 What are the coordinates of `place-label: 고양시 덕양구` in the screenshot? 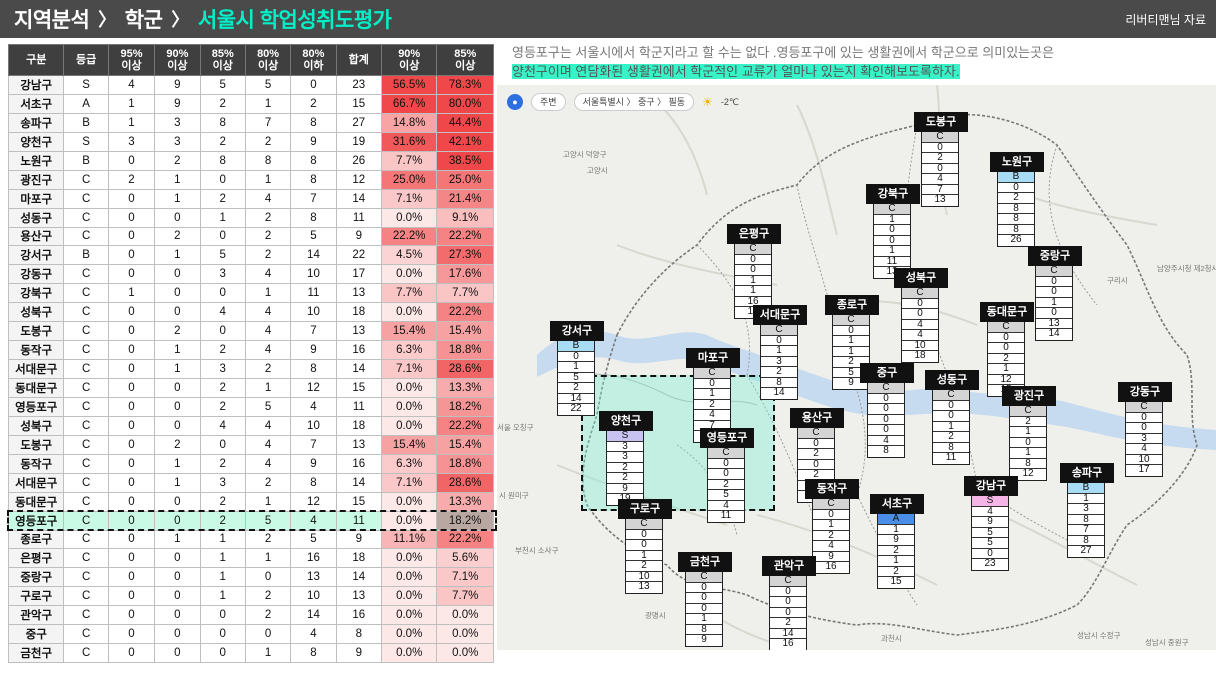 It's located at (585, 154).